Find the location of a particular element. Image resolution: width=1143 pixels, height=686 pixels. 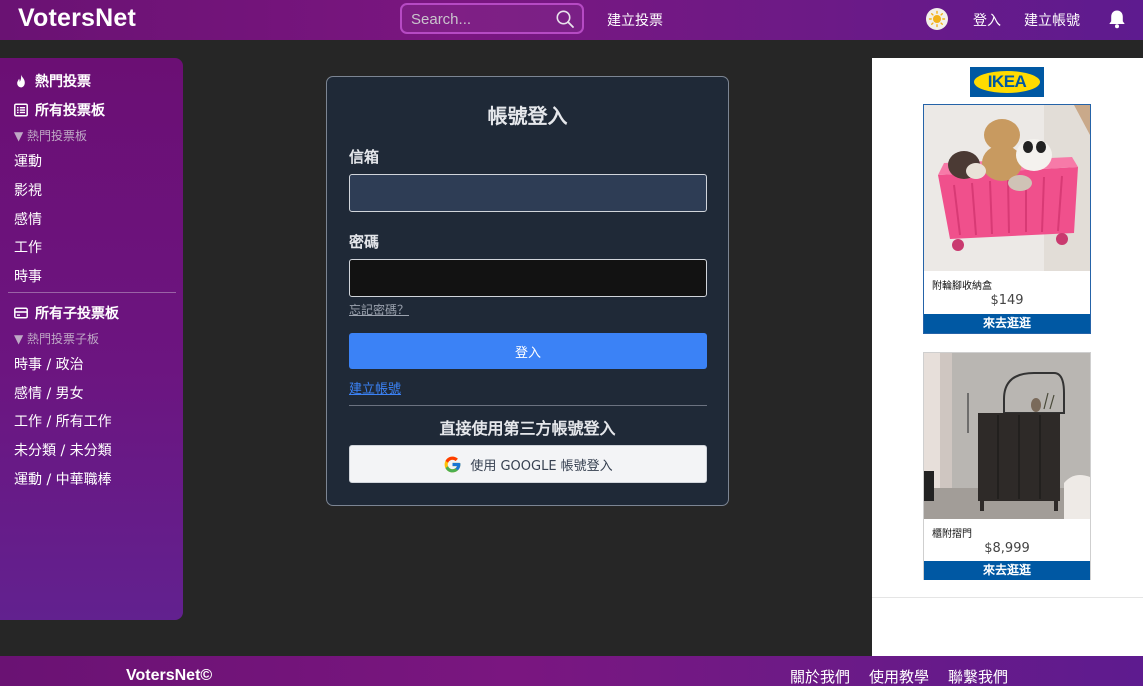

card-icon is located at coordinates (21, 313).